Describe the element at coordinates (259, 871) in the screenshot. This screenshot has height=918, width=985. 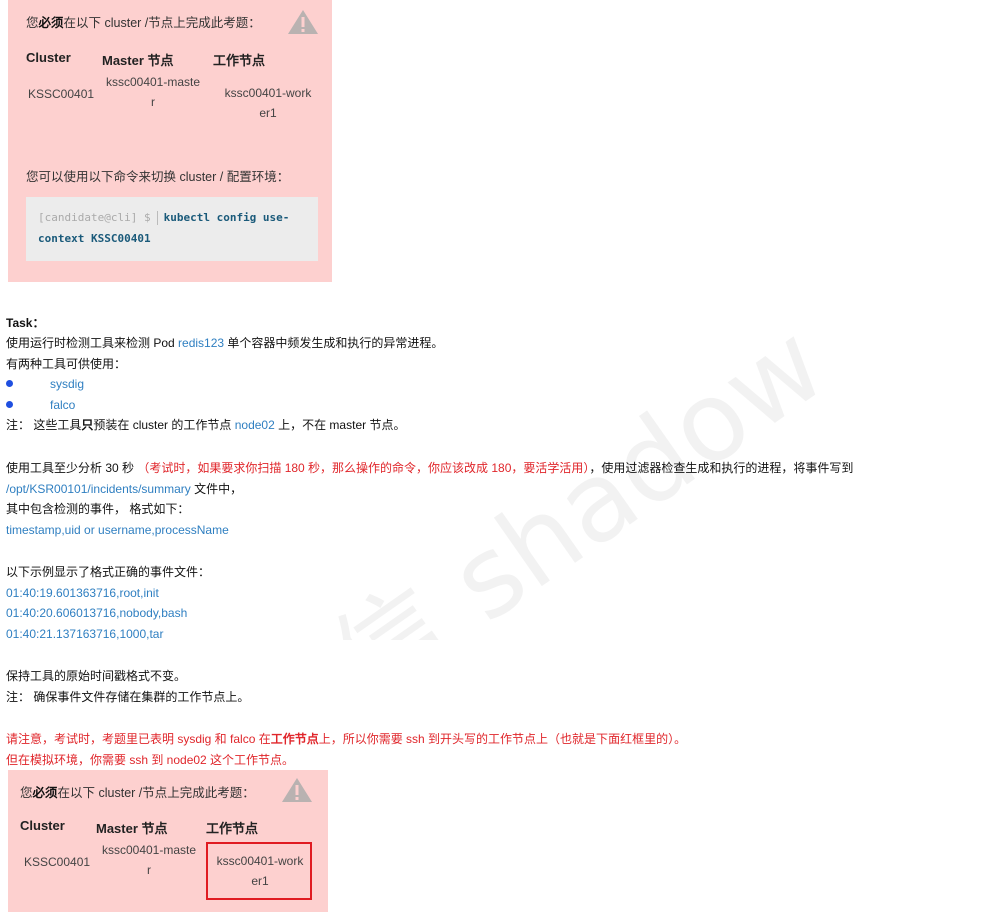
I see `worker-node-highlight` at that location.